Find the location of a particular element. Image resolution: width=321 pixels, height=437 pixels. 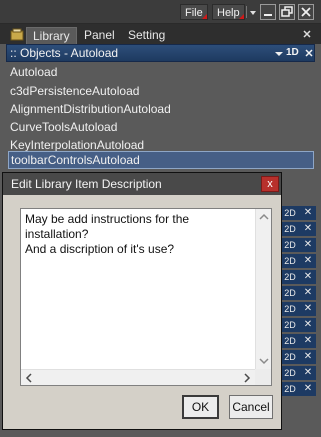

file-menu-label: File is located at coordinates (194, 13).